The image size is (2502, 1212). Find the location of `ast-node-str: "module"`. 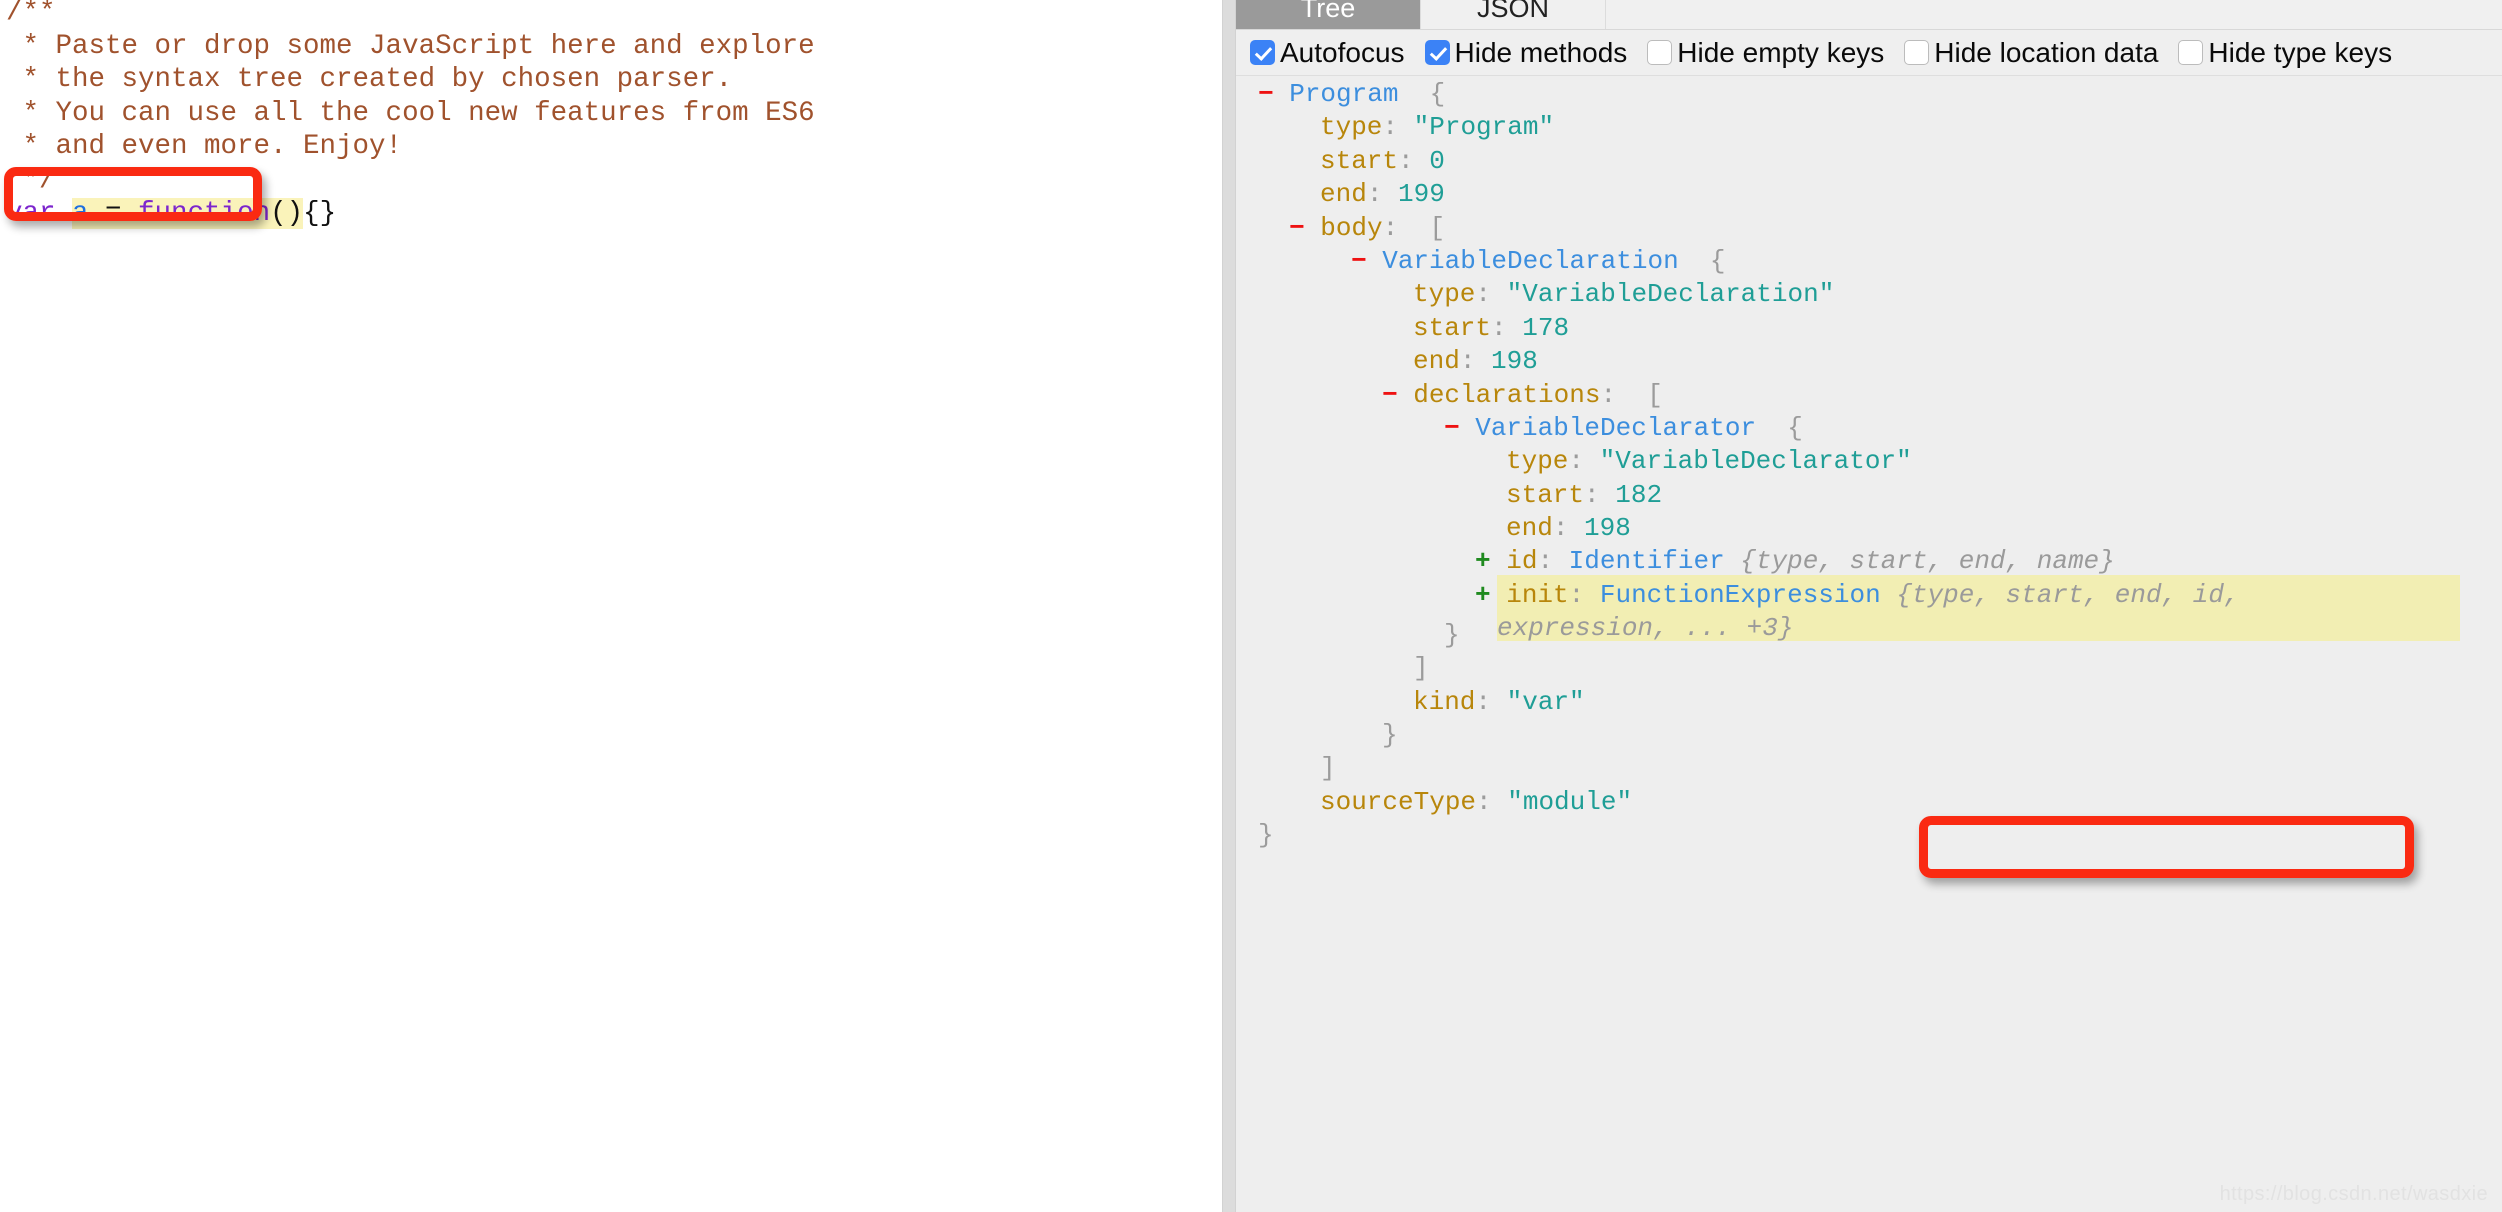

ast-node-str: "module" is located at coordinates (1570, 801).